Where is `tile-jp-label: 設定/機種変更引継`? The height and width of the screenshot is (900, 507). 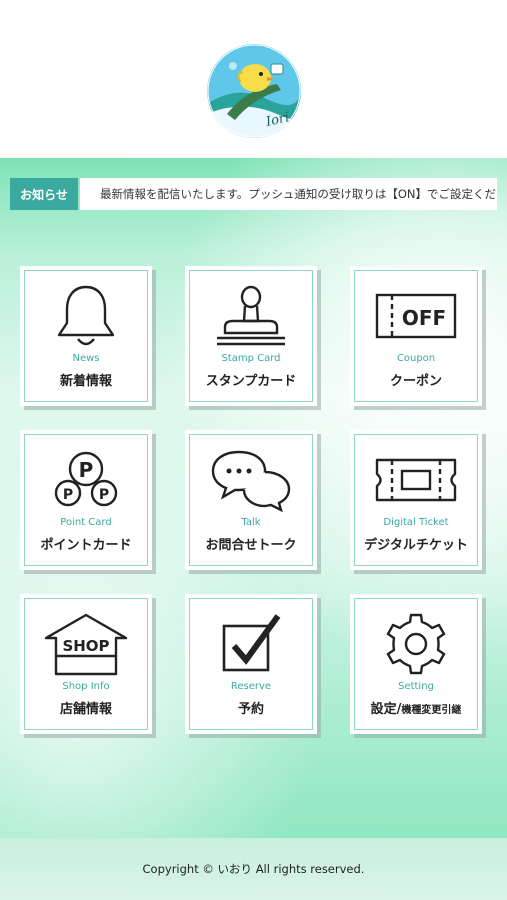 tile-jp-label: 設定/機種変更引継 is located at coordinates (416, 707).